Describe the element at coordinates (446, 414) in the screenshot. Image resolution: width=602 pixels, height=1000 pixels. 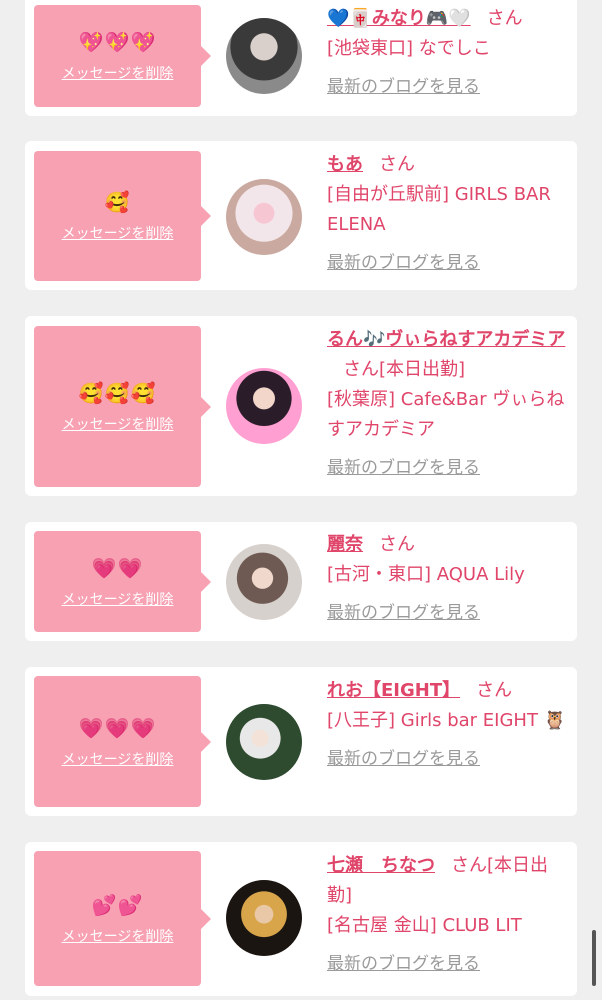
I see `shop-name: [秋葉原] Cafe&Bar ヴぃらねすアカデミア` at that location.